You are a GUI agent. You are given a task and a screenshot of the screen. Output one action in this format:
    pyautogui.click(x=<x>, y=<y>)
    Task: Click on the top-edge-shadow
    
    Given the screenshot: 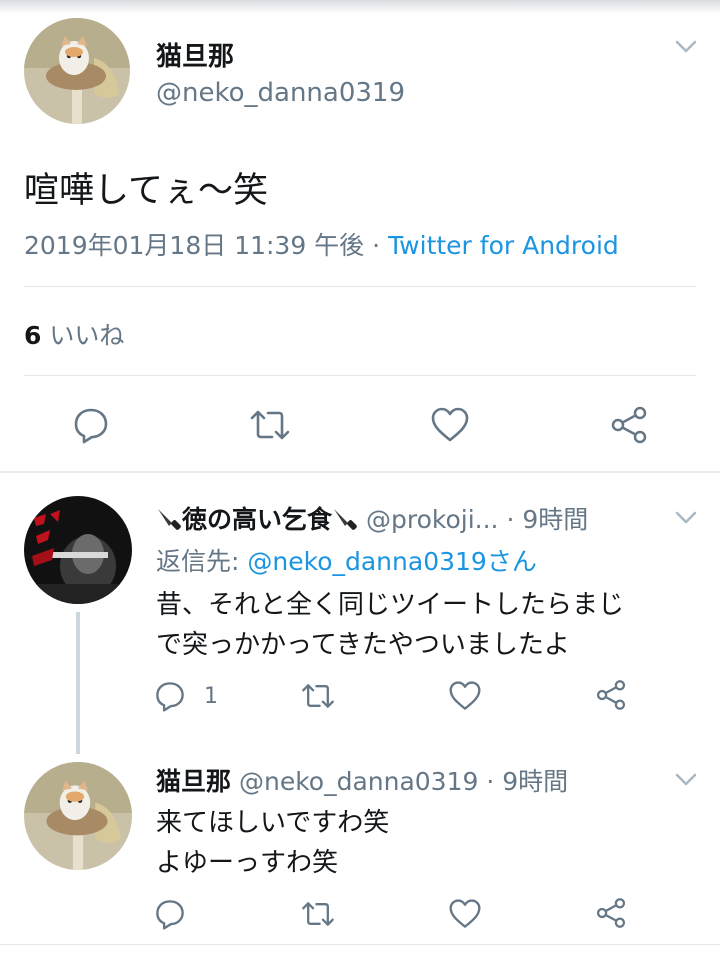 What is the action you would take?
    pyautogui.click(x=360, y=7)
    